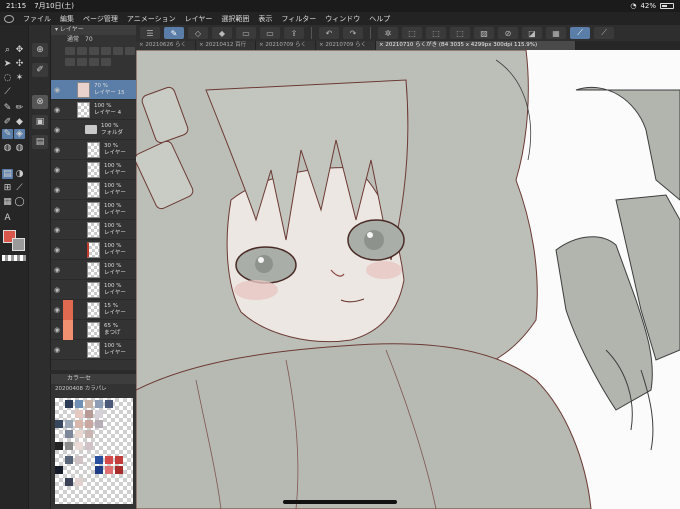 This screenshot has height=509, width=680. What do you see at coordinates (353, 33) in the screenshot?
I see `redo-icon: ↷` at bounding box center [353, 33].